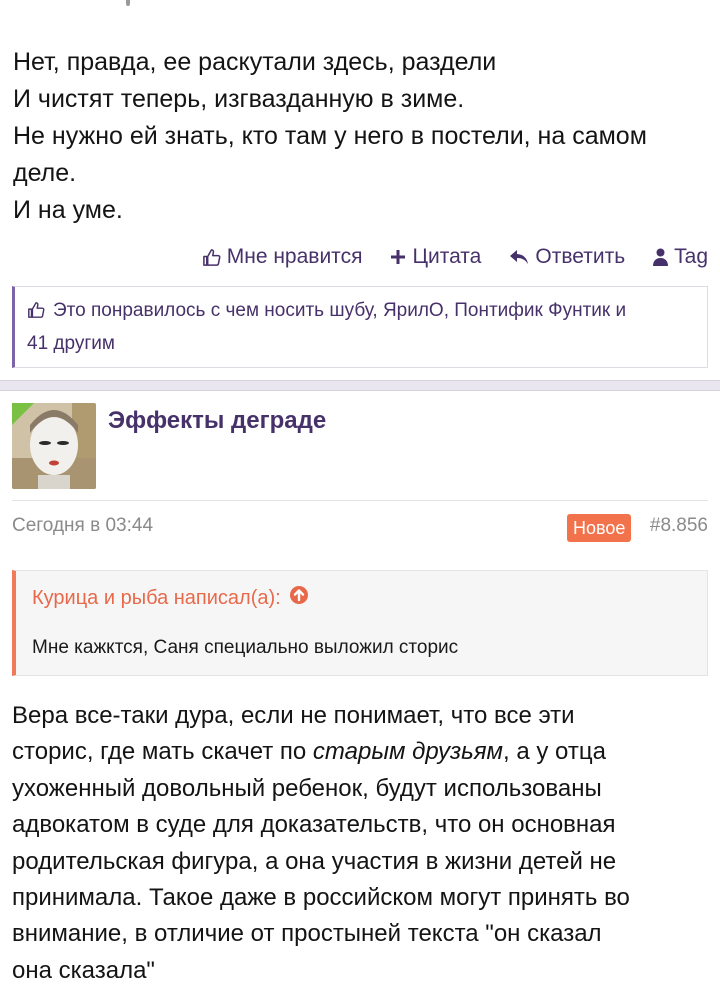 The height and width of the screenshot is (1007, 720). What do you see at coordinates (23, 414) in the screenshot?
I see `online-indicator` at bounding box center [23, 414].